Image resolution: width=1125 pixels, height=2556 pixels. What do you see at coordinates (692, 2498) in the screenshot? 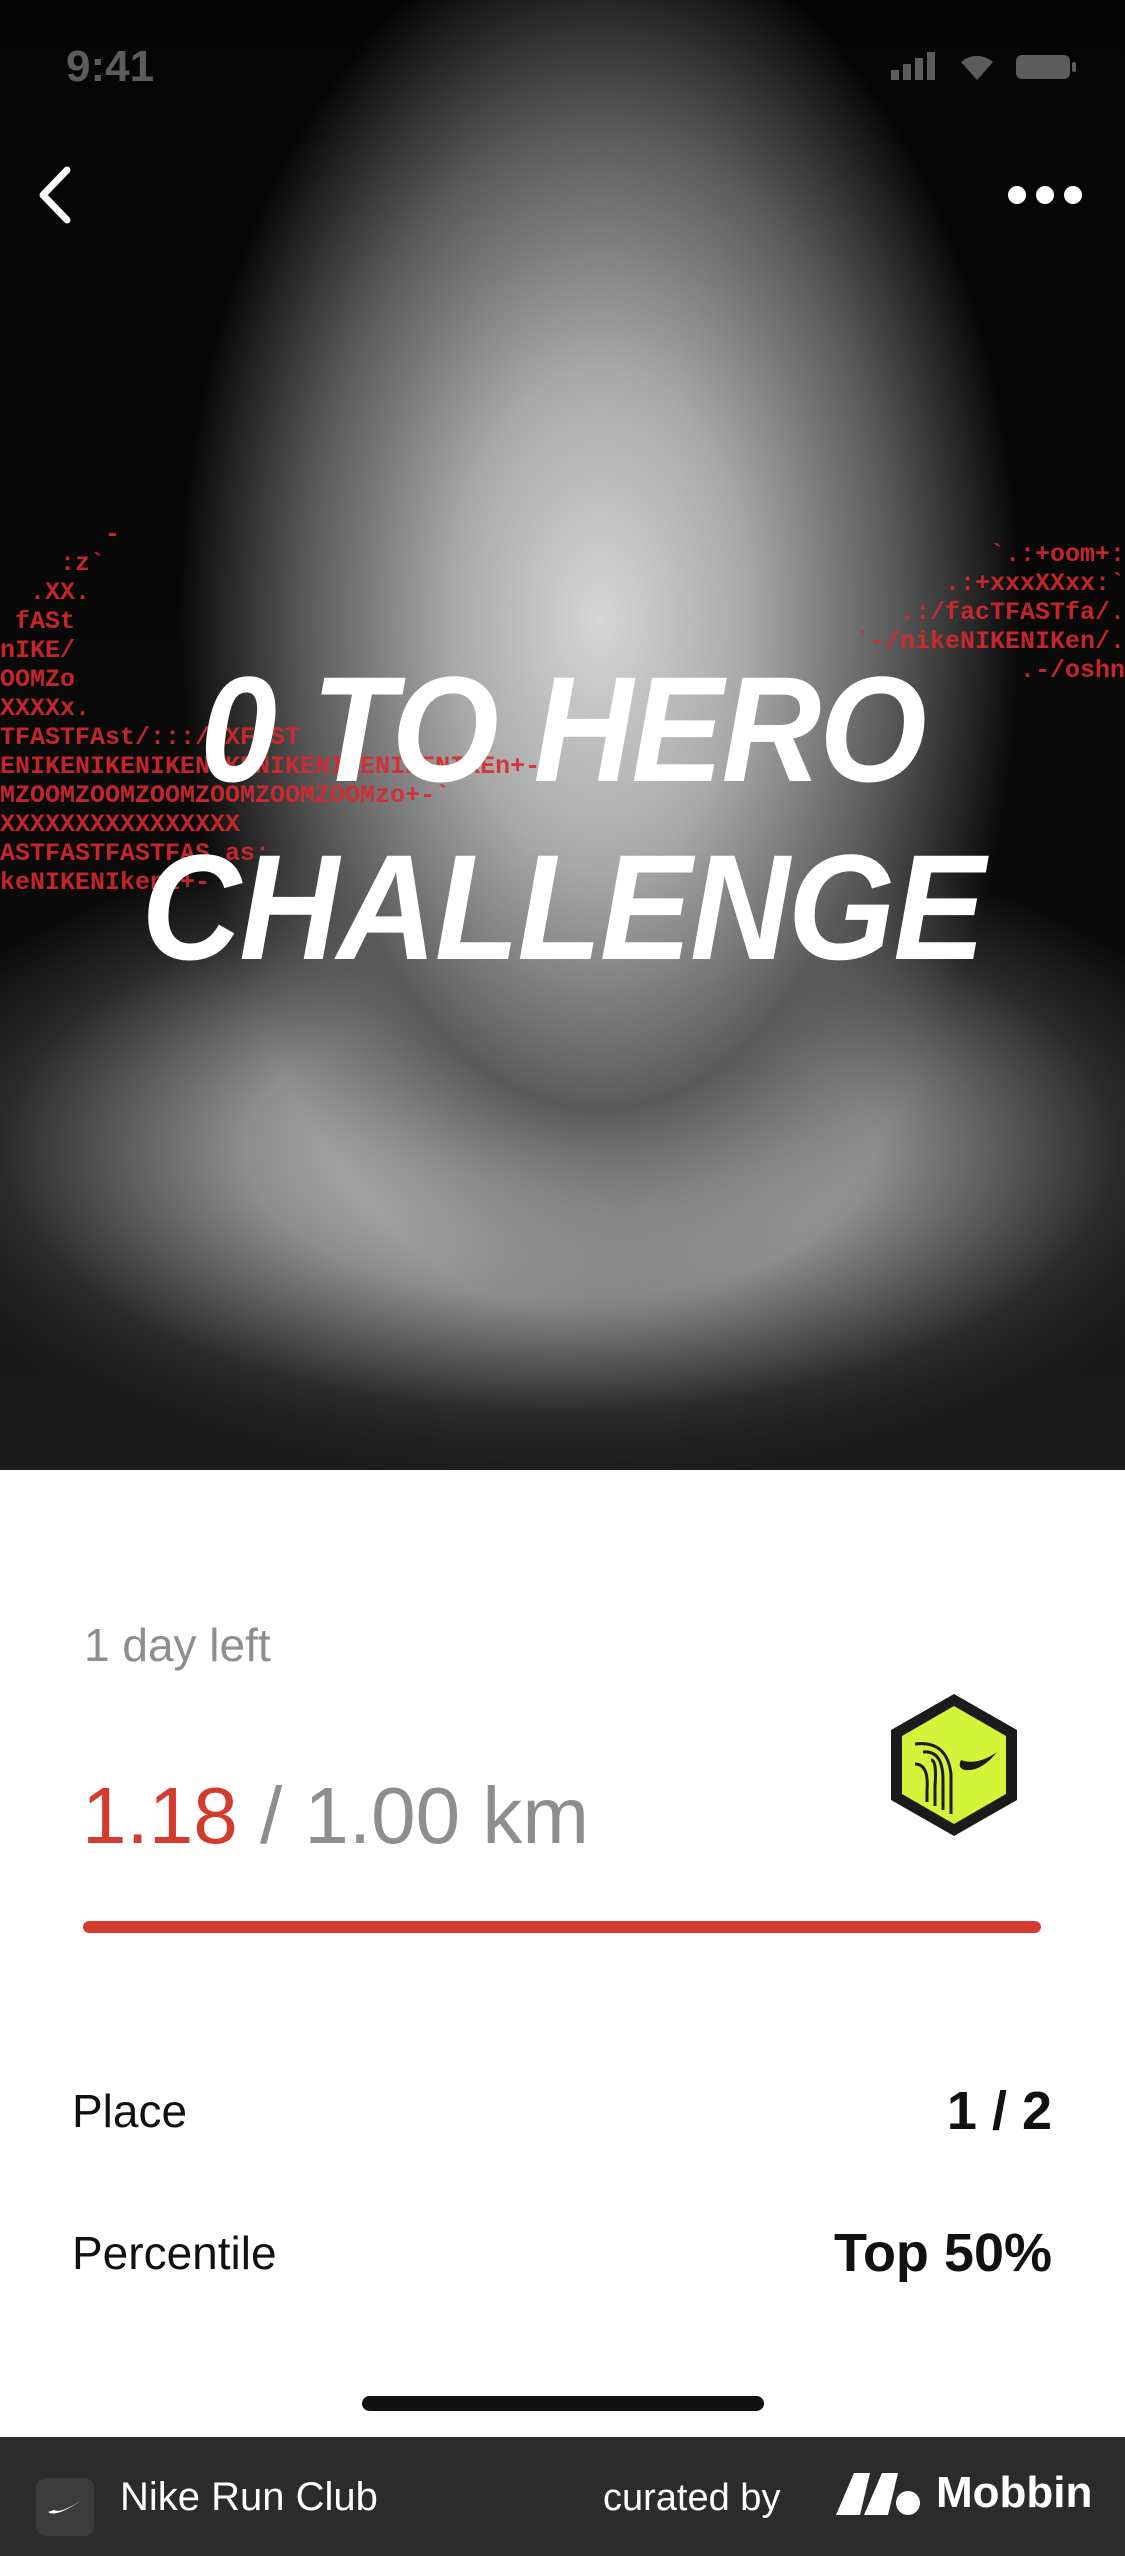
I see `footer-curated-by: curated by` at bounding box center [692, 2498].